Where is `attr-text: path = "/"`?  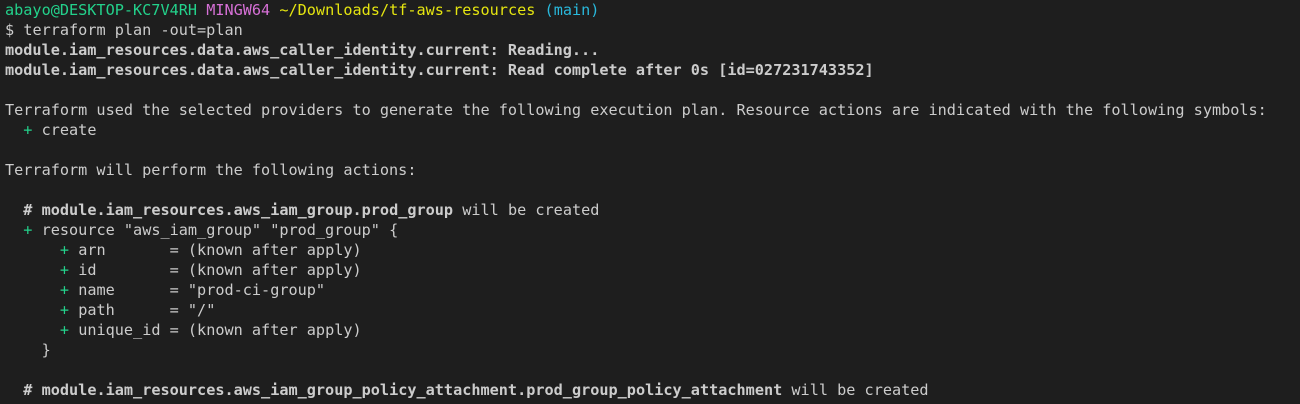 attr-text: path = "/" is located at coordinates (147, 310).